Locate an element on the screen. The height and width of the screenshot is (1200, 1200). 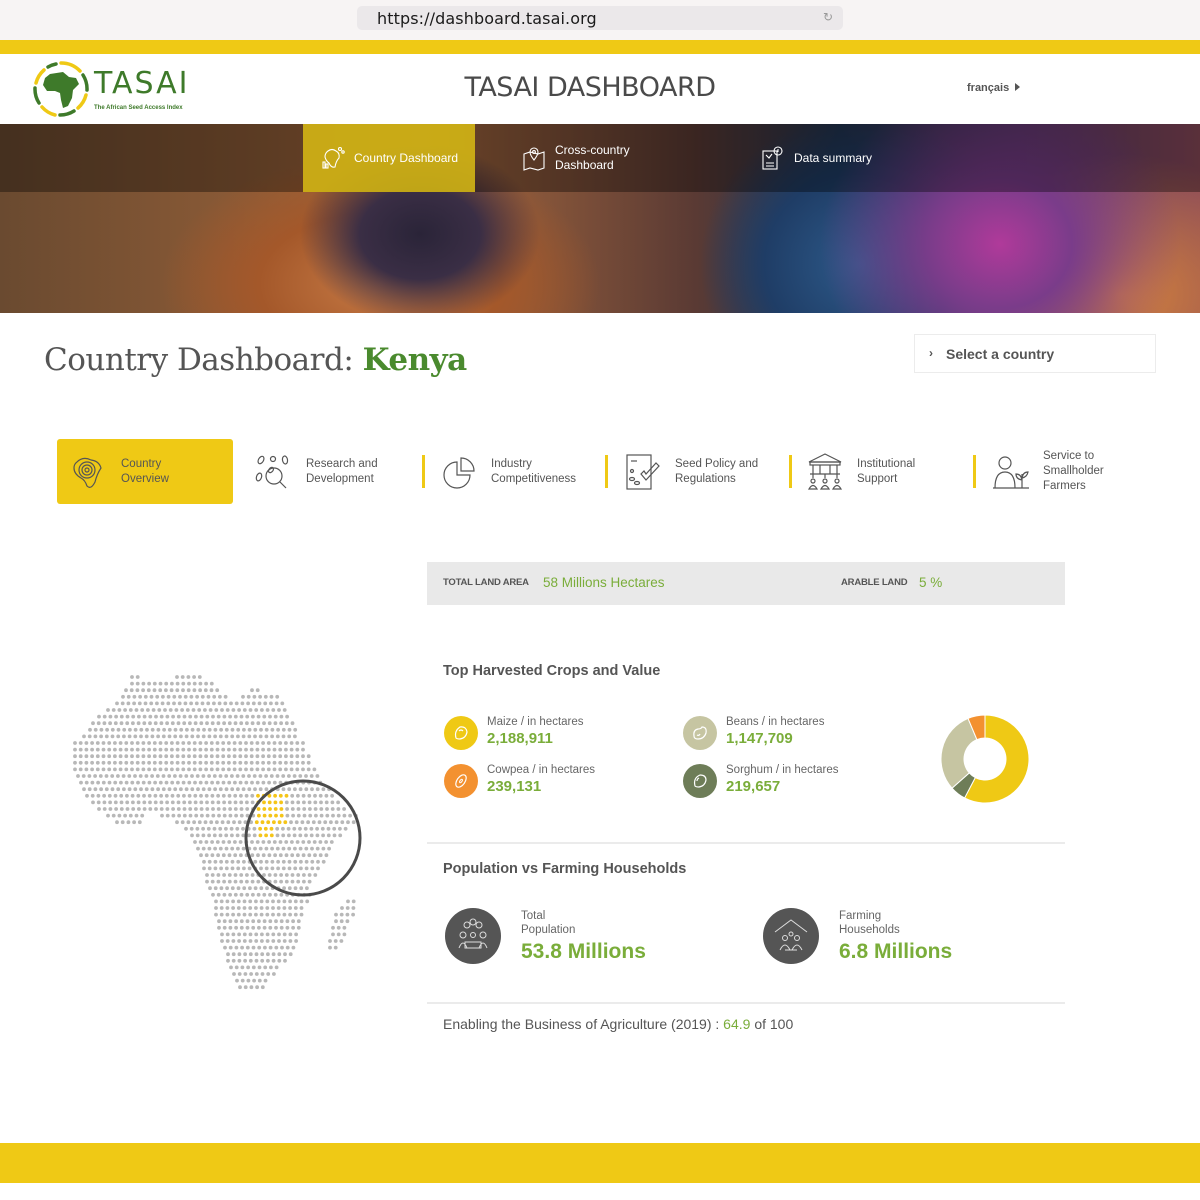
language-switch-link: français is located at coordinates (994, 88).